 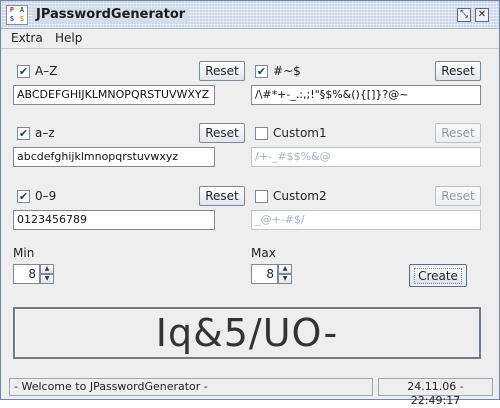 I want to click on uppercase-reset-button: Reset, so click(x=222, y=71).